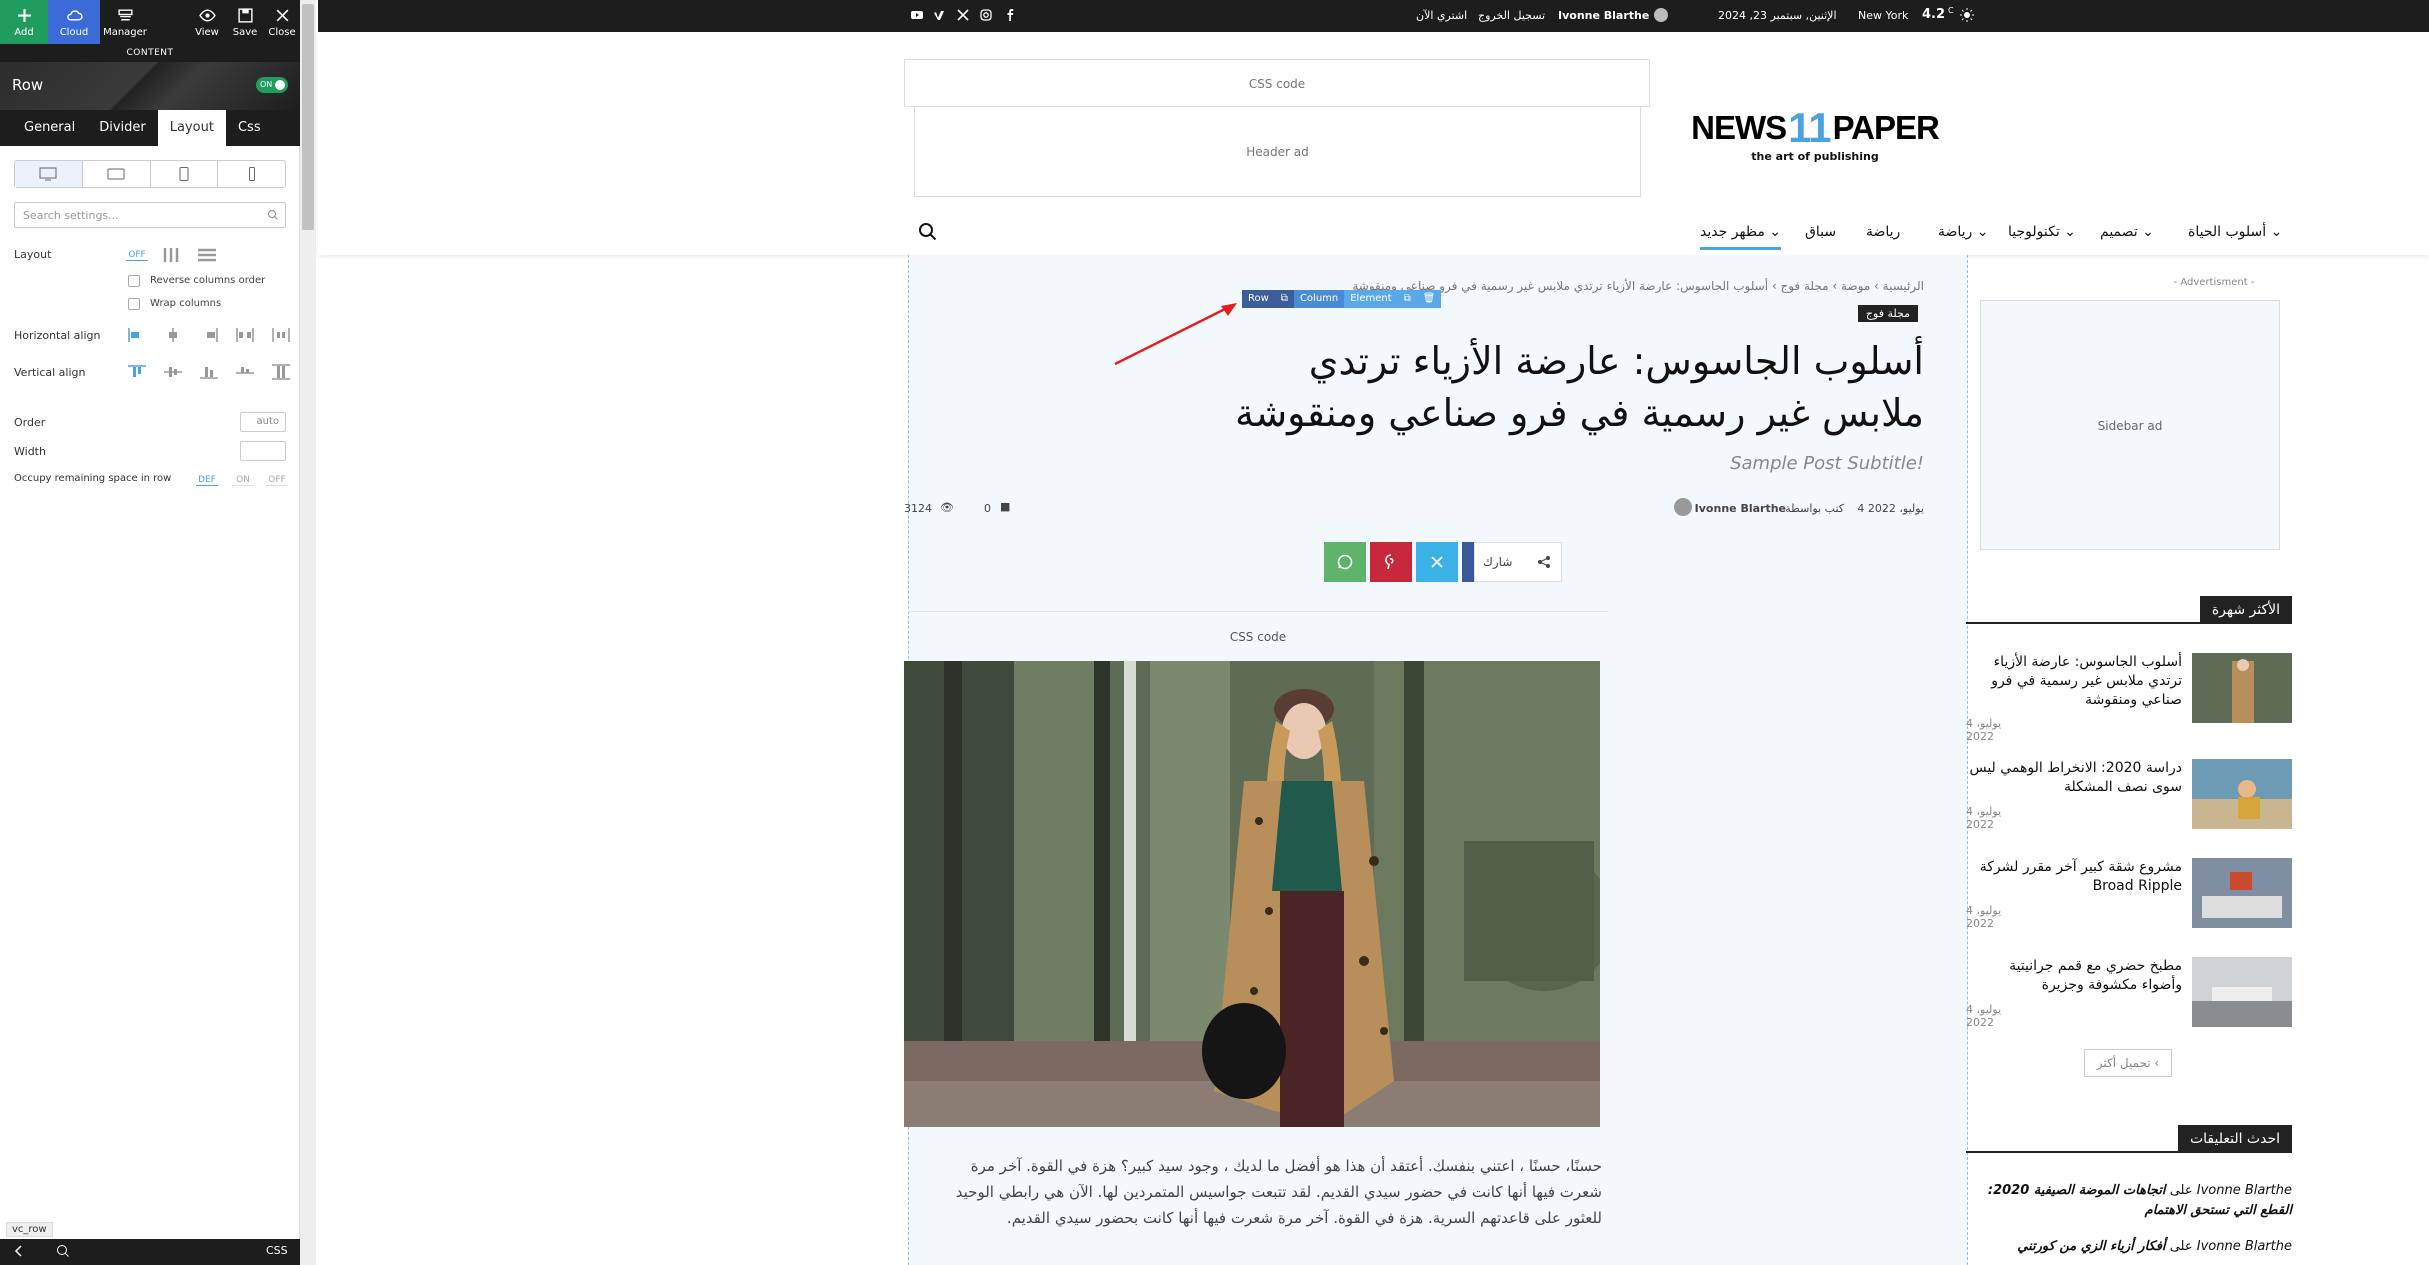 This screenshot has width=2429, height=1265. I want to click on h-align-around-button, so click(281, 335).